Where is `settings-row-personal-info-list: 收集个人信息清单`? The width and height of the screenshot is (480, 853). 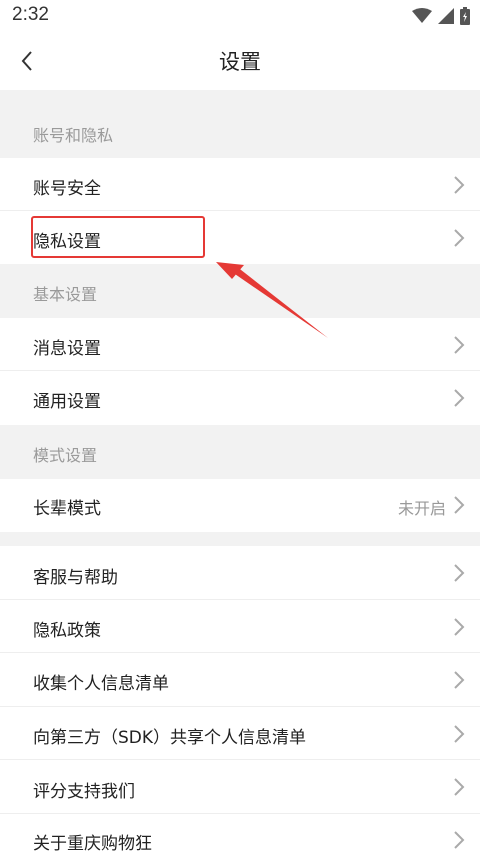
settings-row-personal-info-list: 收集个人信息清单 is located at coordinates (240, 680).